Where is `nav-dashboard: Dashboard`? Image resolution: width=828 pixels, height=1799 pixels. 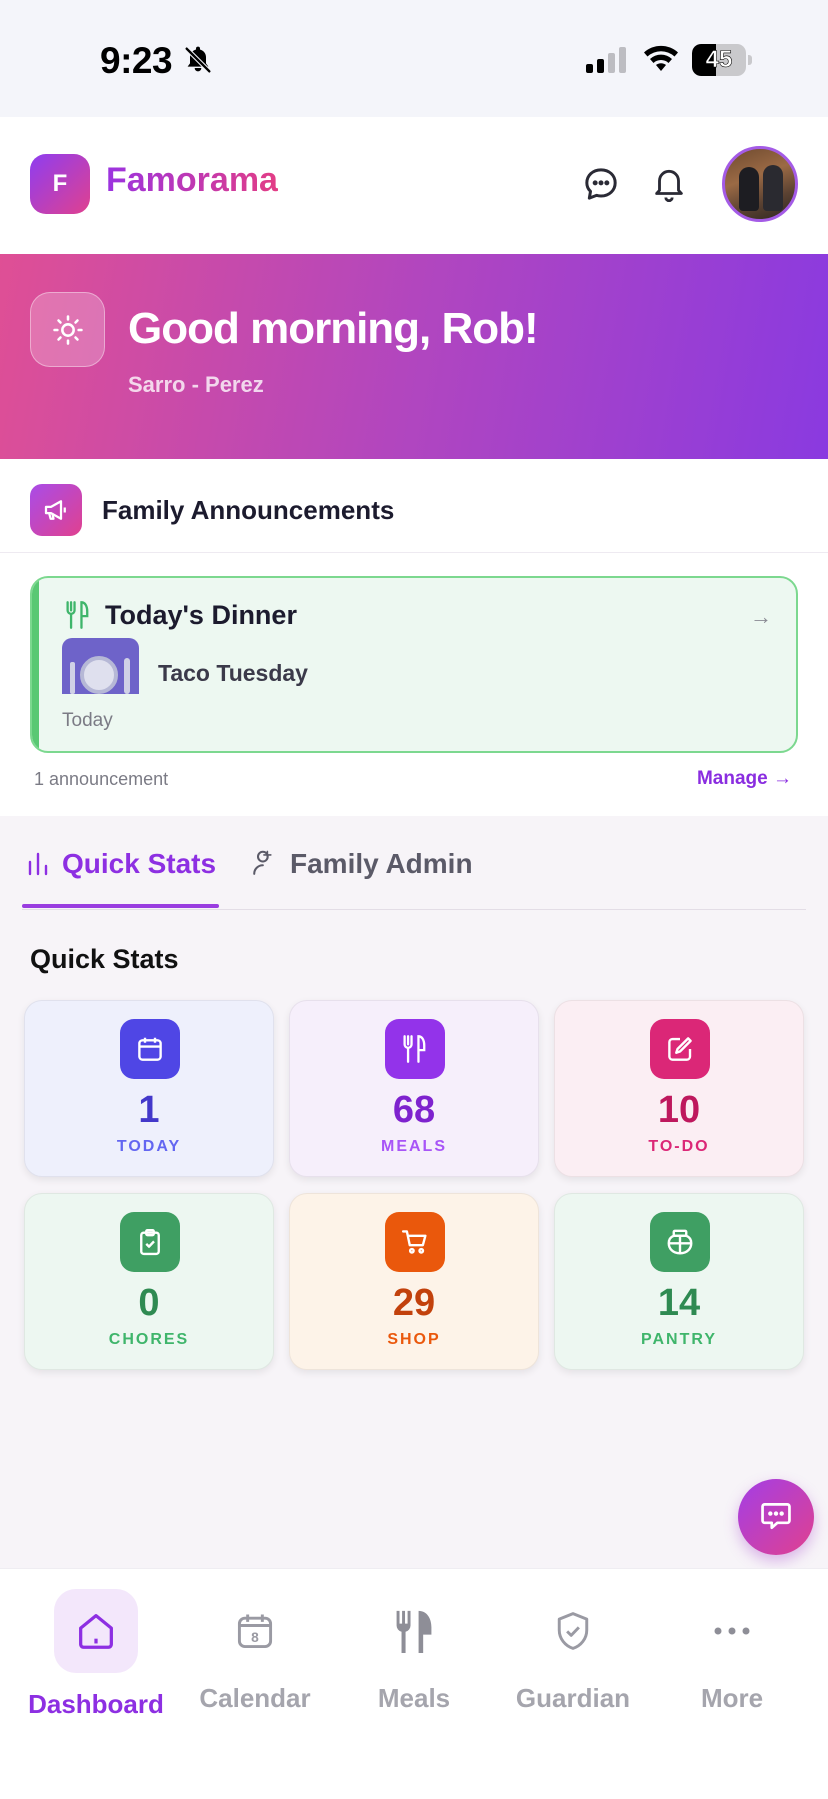
nav-dashboard: Dashboard is located at coordinates (96, 1654).